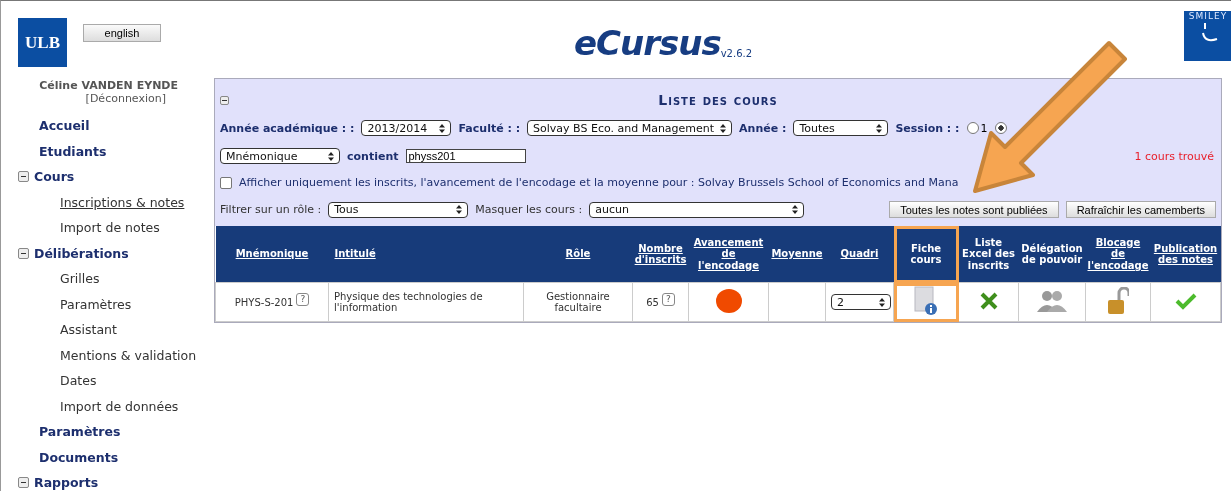  What do you see at coordinates (108, 85) in the screenshot?
I see `user-name: Céline VANDEN EYNDE` at bounding box center [108, 85].